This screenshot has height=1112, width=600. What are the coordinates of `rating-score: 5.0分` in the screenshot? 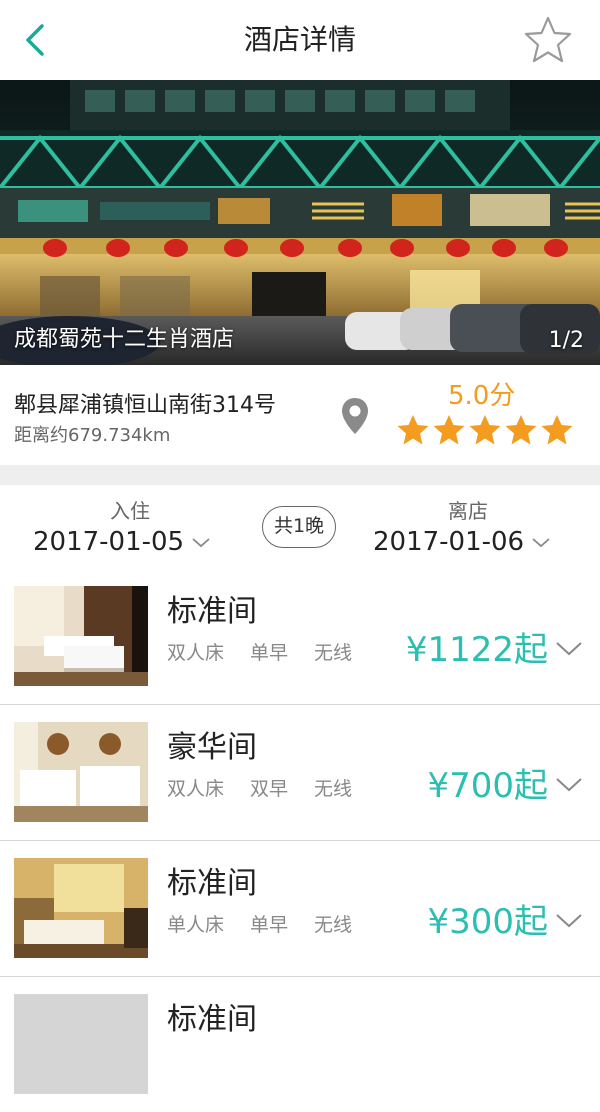 It's located at (482, 396).